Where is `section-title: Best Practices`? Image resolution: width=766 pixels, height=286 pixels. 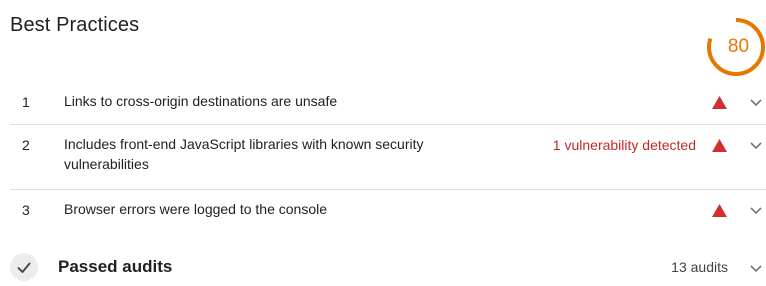
section-title: Best Practices is located at coordinates (75, 25).